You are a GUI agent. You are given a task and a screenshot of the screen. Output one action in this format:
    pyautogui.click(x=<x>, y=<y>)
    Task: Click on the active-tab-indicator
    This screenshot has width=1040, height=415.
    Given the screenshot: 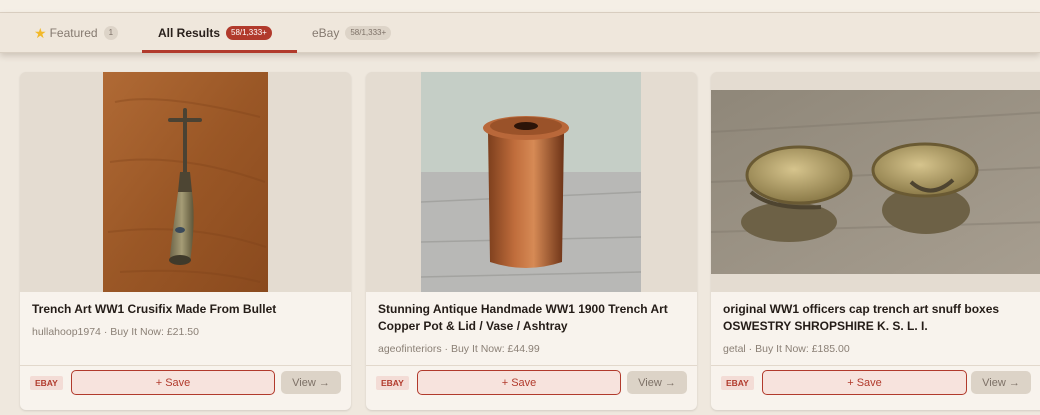 What is the action you would take?
    pyautogui.click(x=219, y=51)
    